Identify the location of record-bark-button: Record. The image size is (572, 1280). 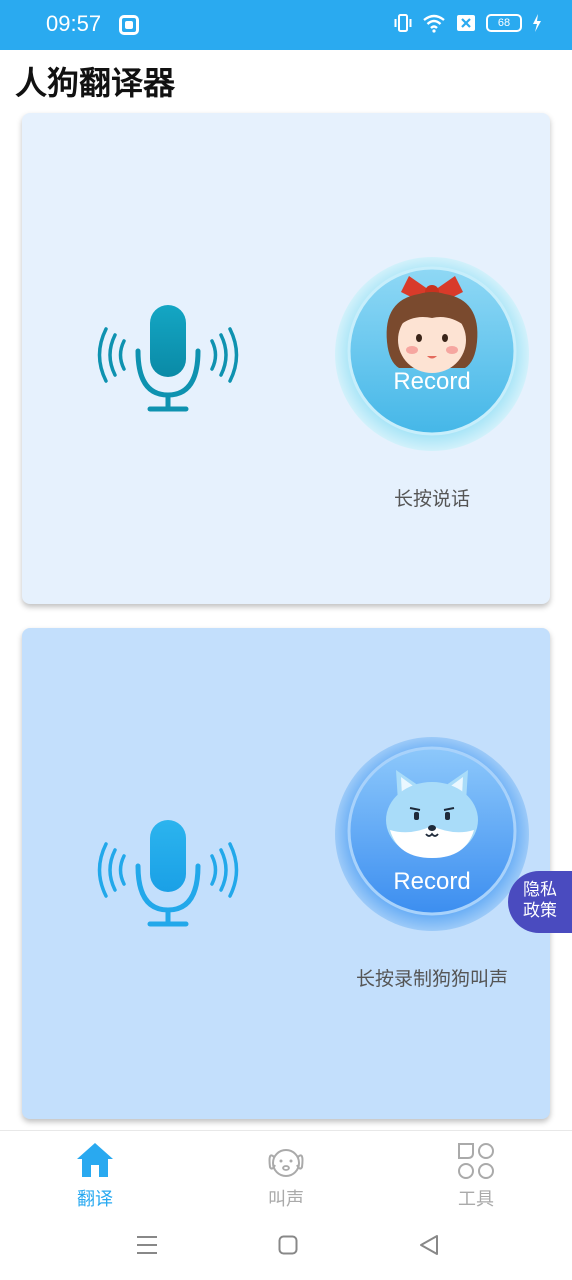
(432, 834).